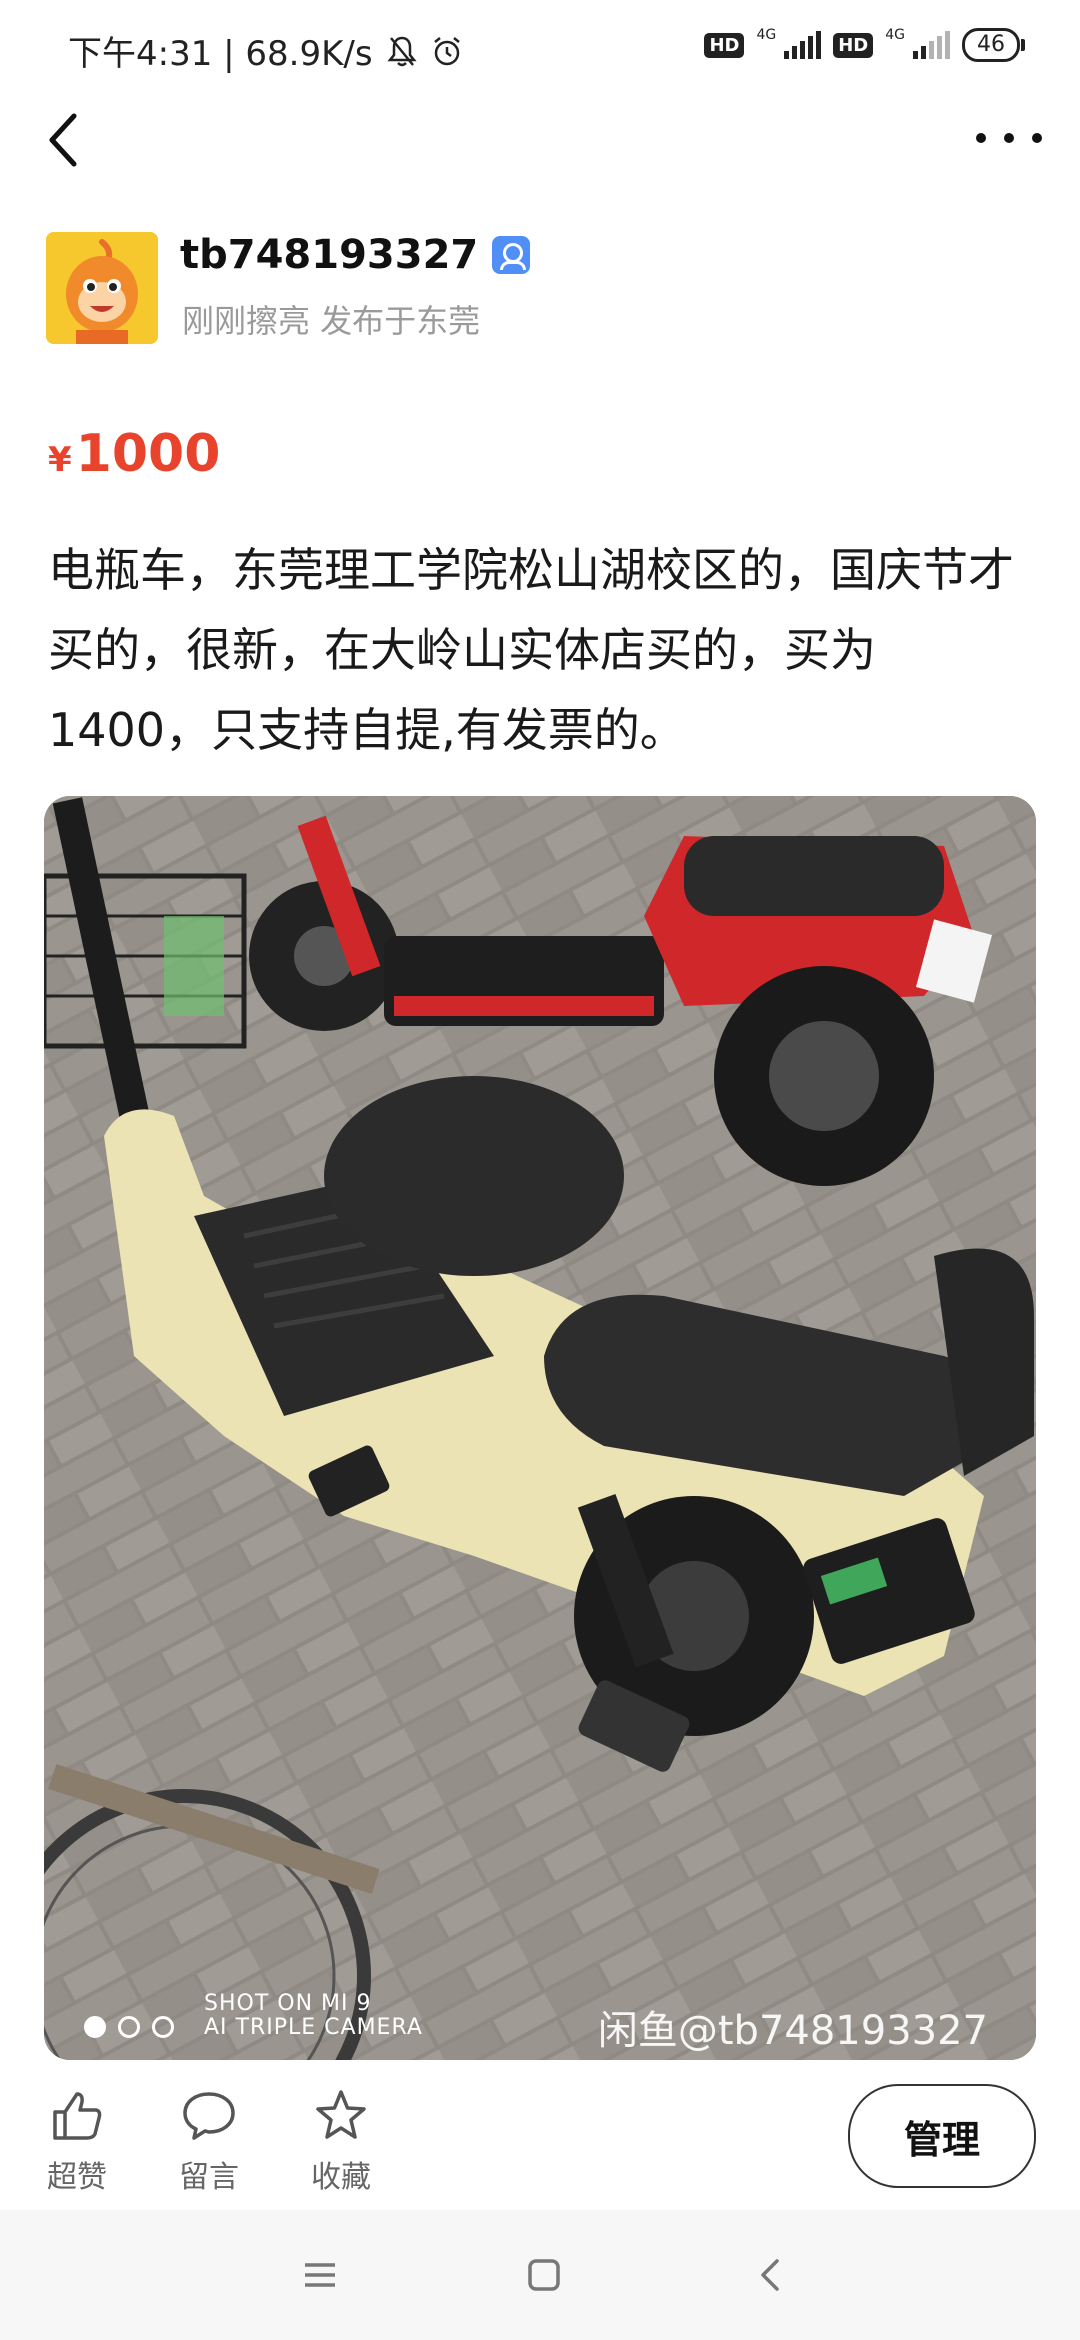  I want to click on verified-user-icon, so click(511, 255).